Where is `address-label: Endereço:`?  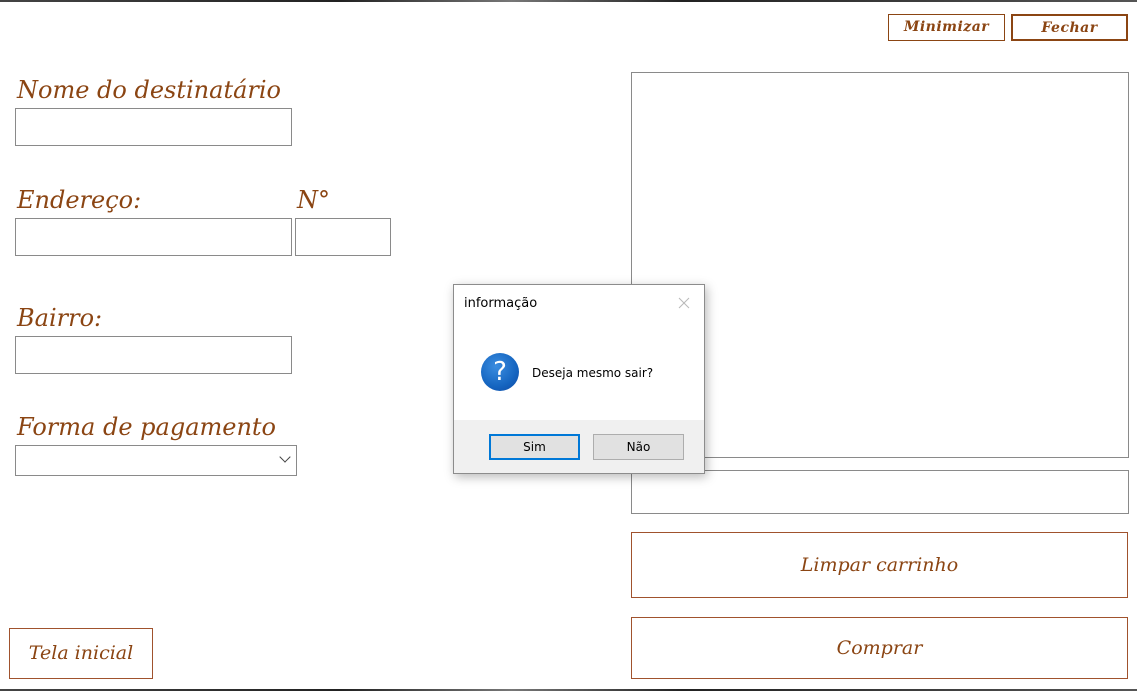
address-label: Endereço: is located at coordinates (79, 200).